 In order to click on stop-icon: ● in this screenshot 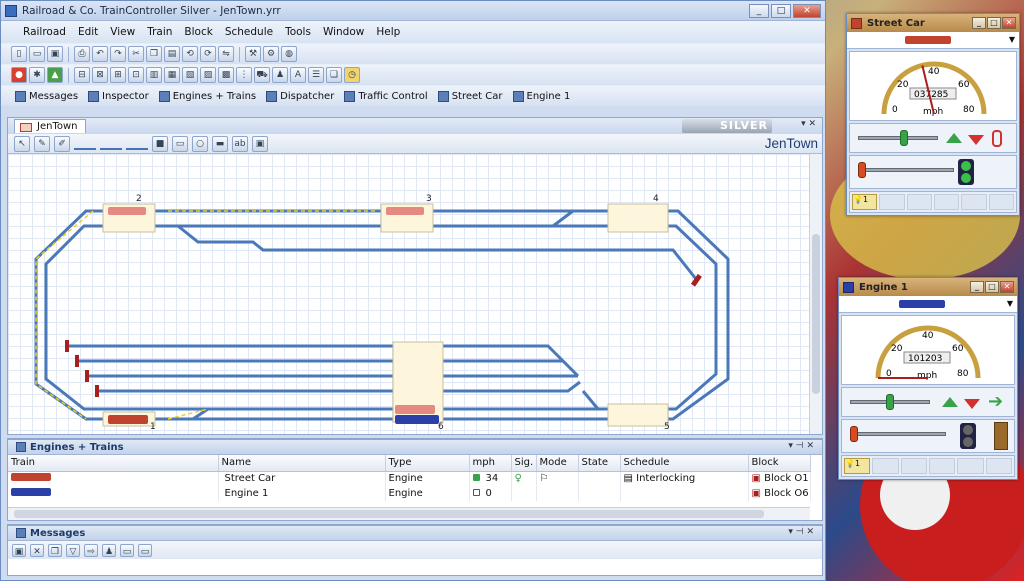, I will do `click(19, 75)`.